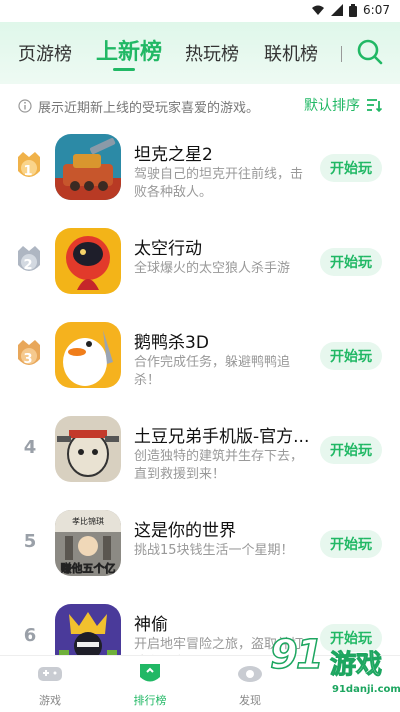 This screenshot has width=400, height=712. What do you see at coordinates (337, 10) in the screenshot?
I see `signal-icon` at bounding box center [337, 10].